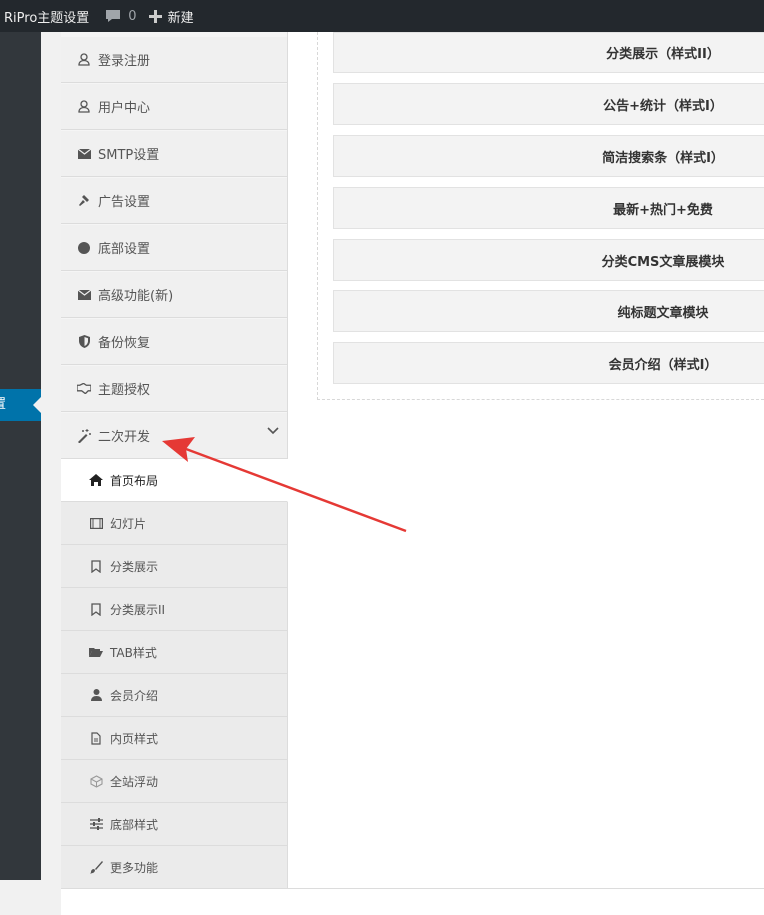 Image resolution: width=764 pixels, height=915 pixels. What do you see at coordinates (84, 342) in the screenshot?
I see `shield-icon` at bounding box center [84, 342].